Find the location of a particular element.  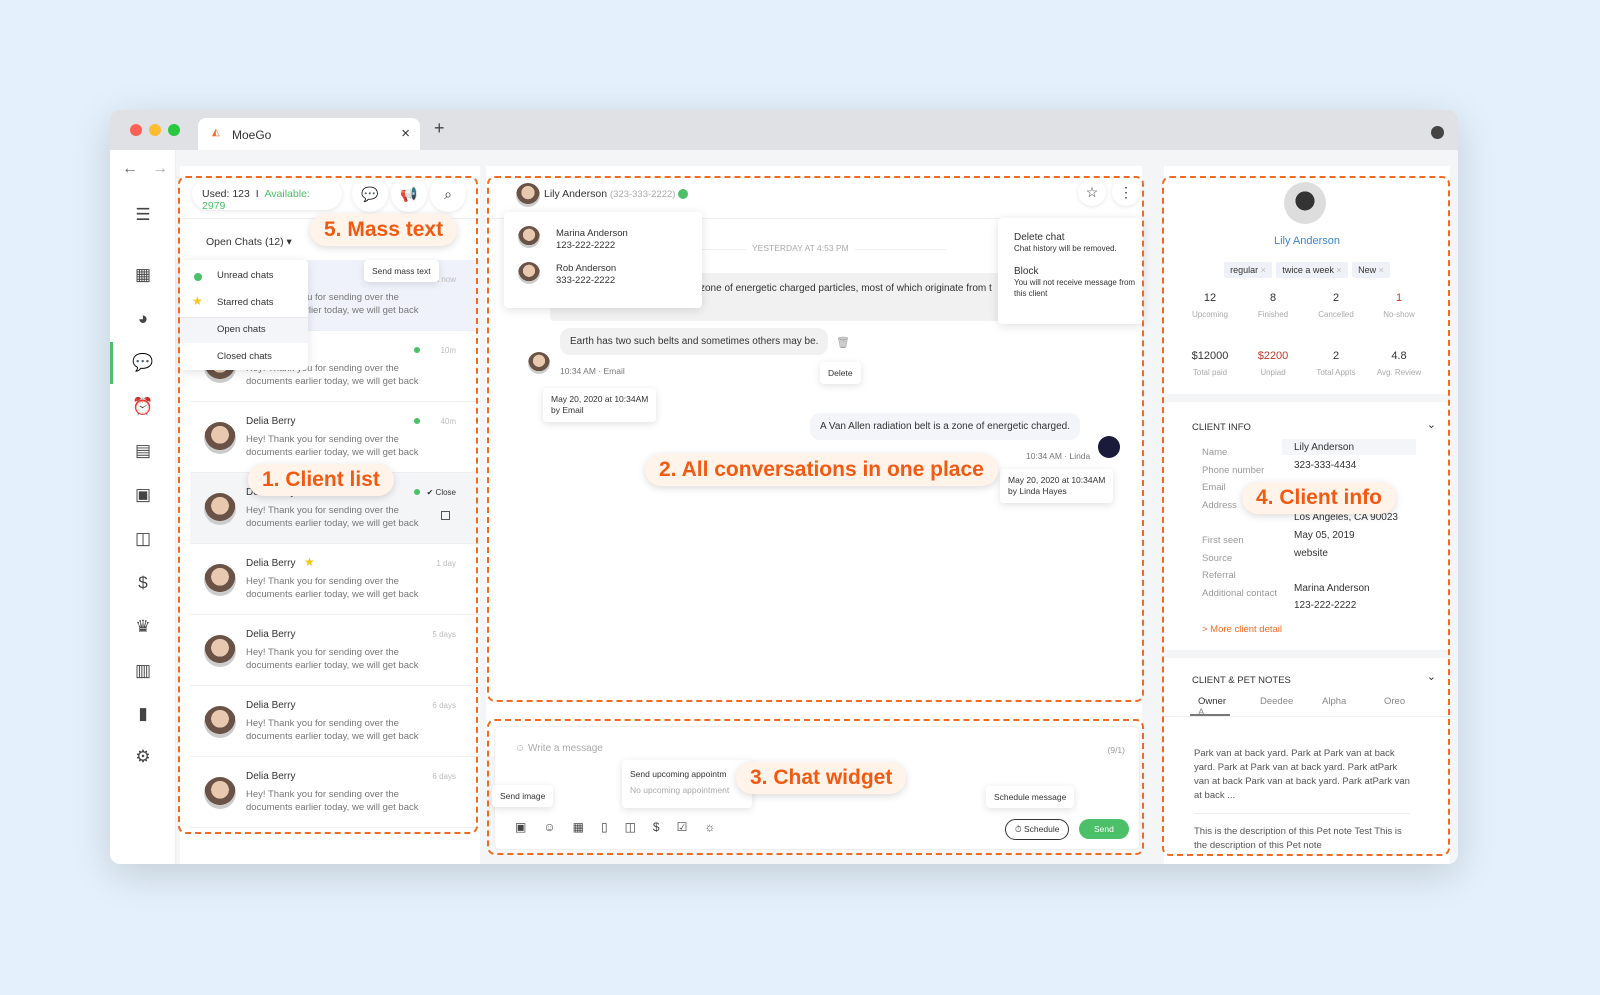

close-window-button is located at coordinates (136, 130).